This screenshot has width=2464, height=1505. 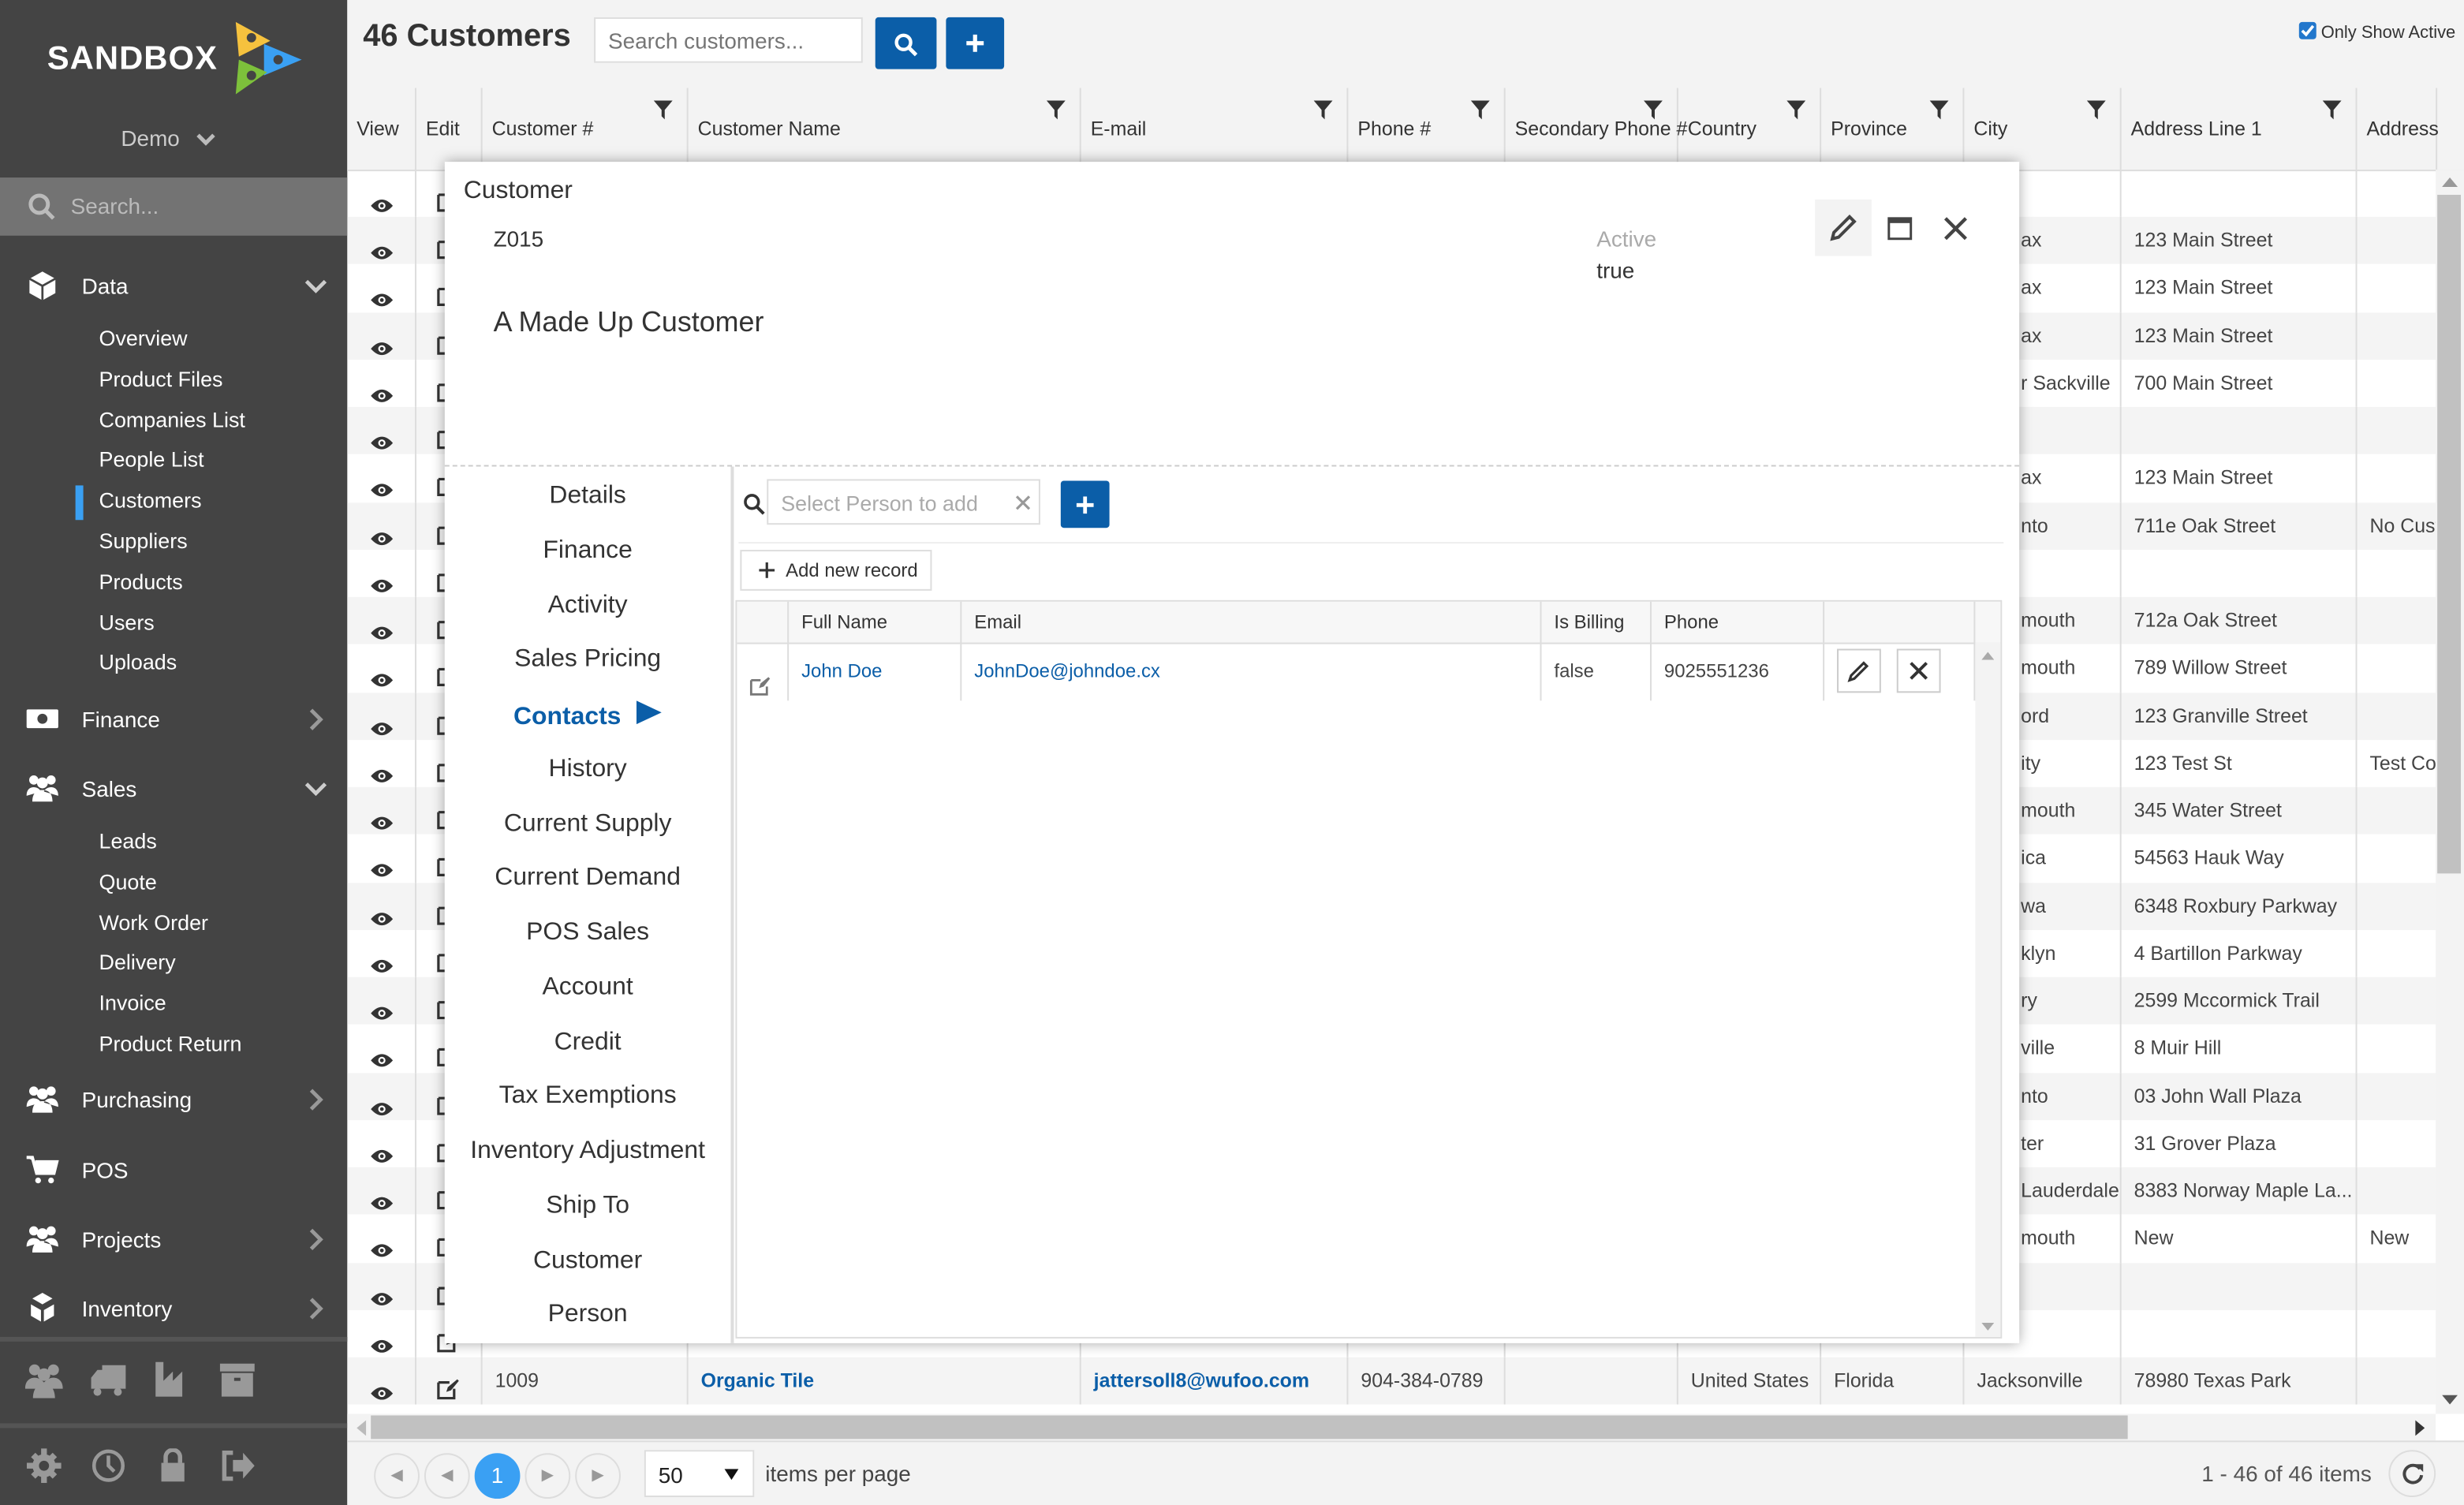 I want to click on tab-credit: Credit, so click(x=588, y=1043).